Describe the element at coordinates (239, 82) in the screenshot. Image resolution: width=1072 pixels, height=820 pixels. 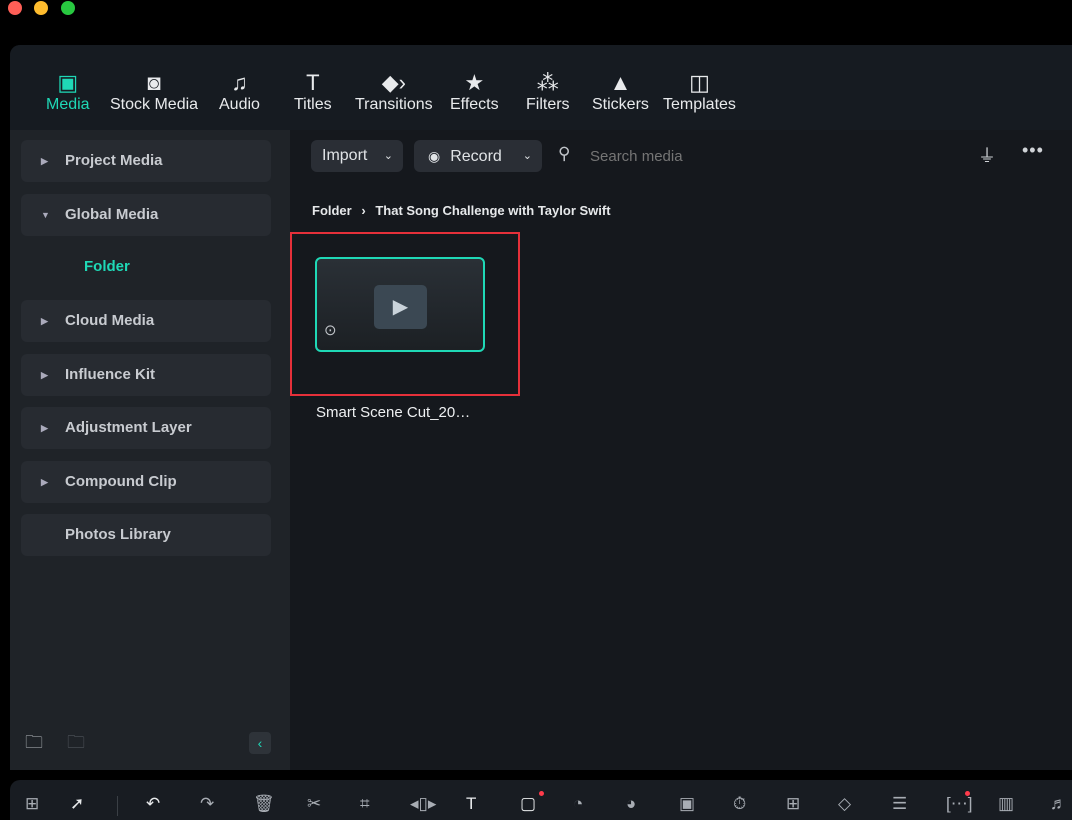
I see `music-note-icon: ♫` at that location.